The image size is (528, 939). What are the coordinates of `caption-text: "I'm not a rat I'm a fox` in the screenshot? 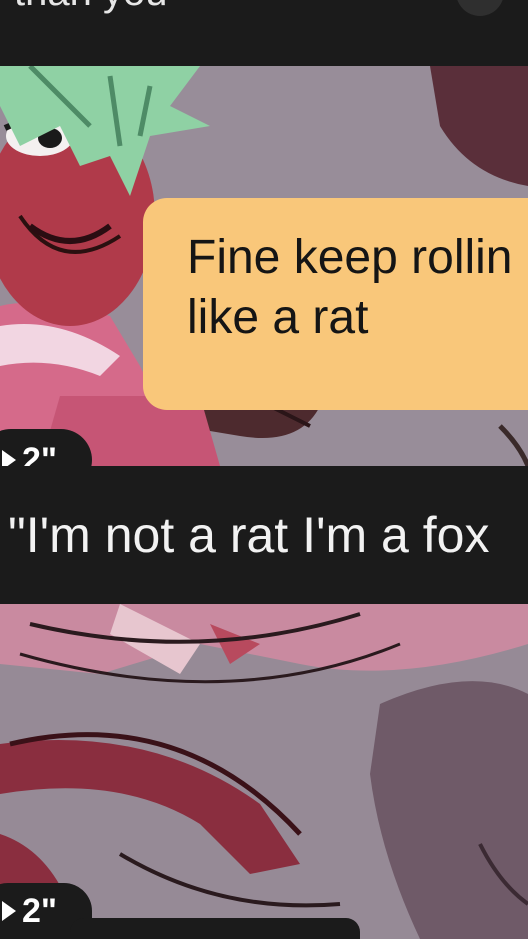 It's located at (249, 535).